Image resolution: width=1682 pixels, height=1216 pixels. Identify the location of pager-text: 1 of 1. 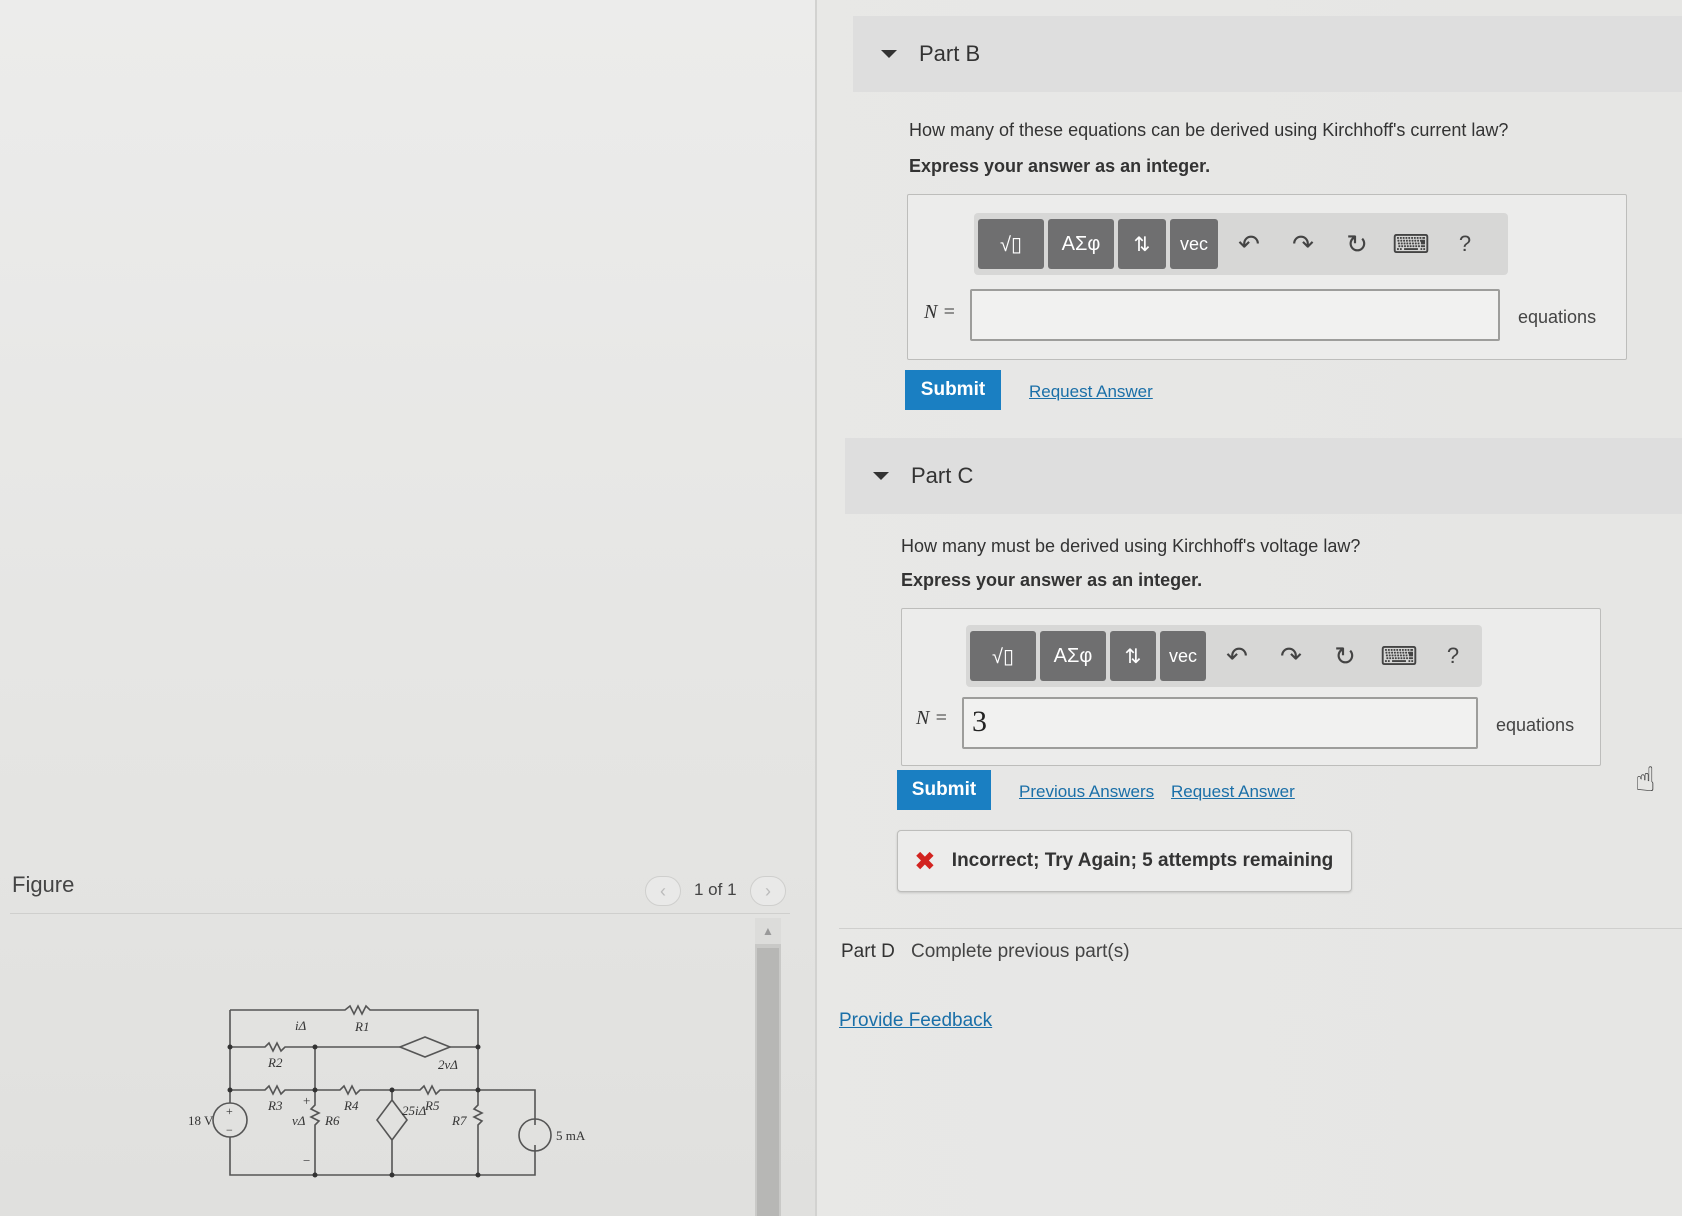
(715, 889).